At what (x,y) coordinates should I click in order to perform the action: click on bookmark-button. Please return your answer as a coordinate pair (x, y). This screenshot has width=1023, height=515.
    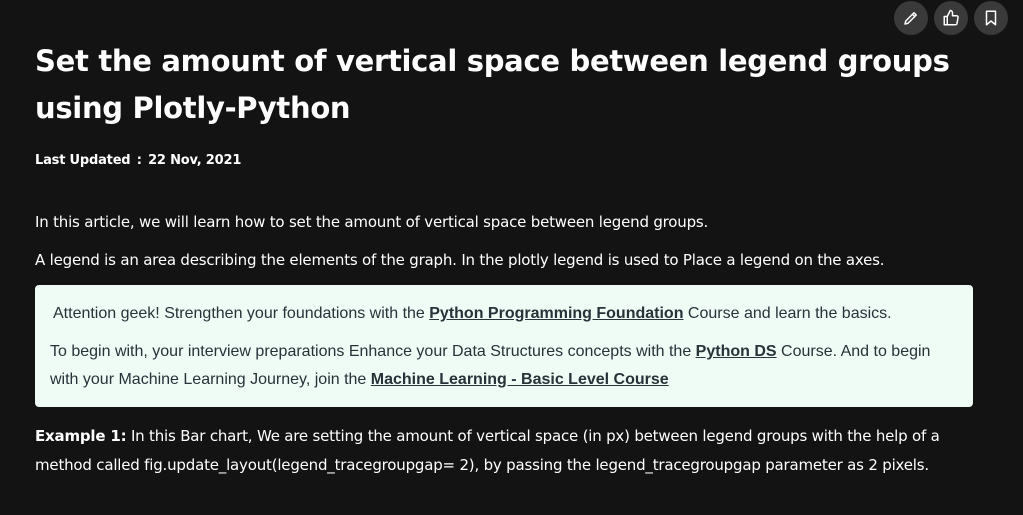
    Looking at the image, I should click on (991, 18).